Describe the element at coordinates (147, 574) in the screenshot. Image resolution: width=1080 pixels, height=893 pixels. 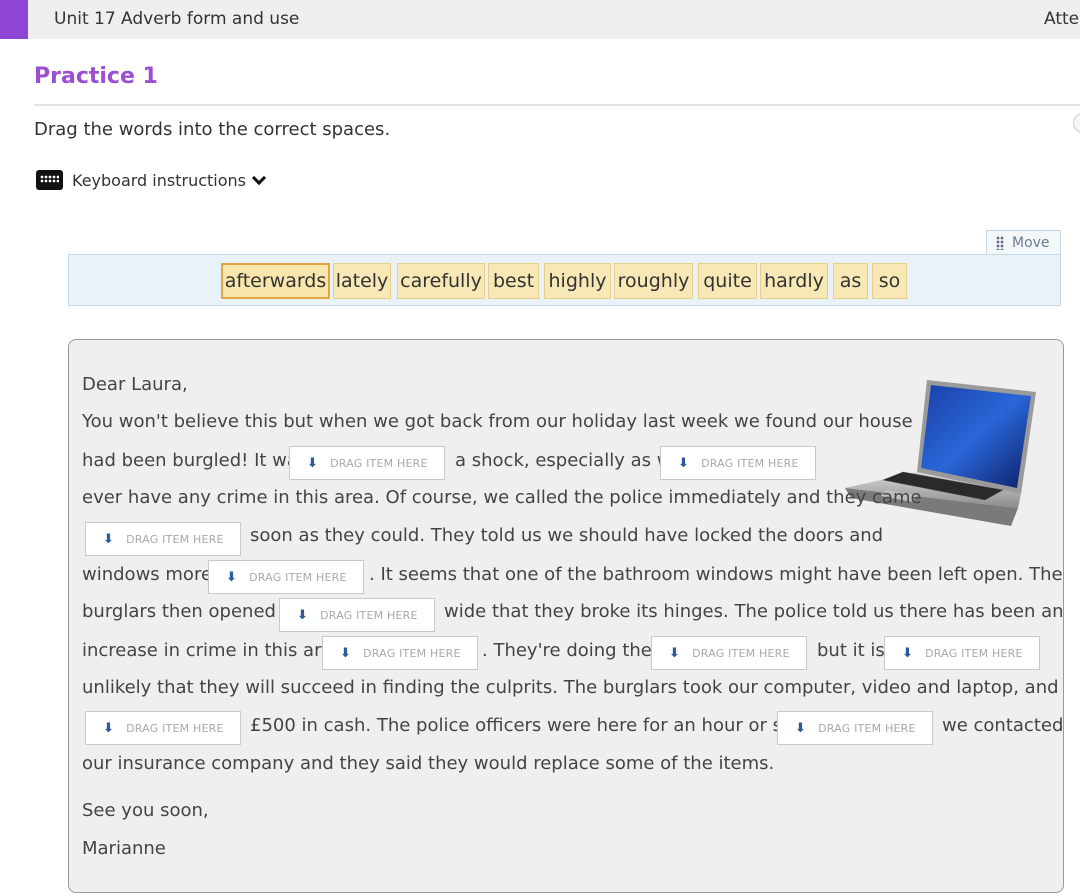
I see `passage-text: windows more` at that location.